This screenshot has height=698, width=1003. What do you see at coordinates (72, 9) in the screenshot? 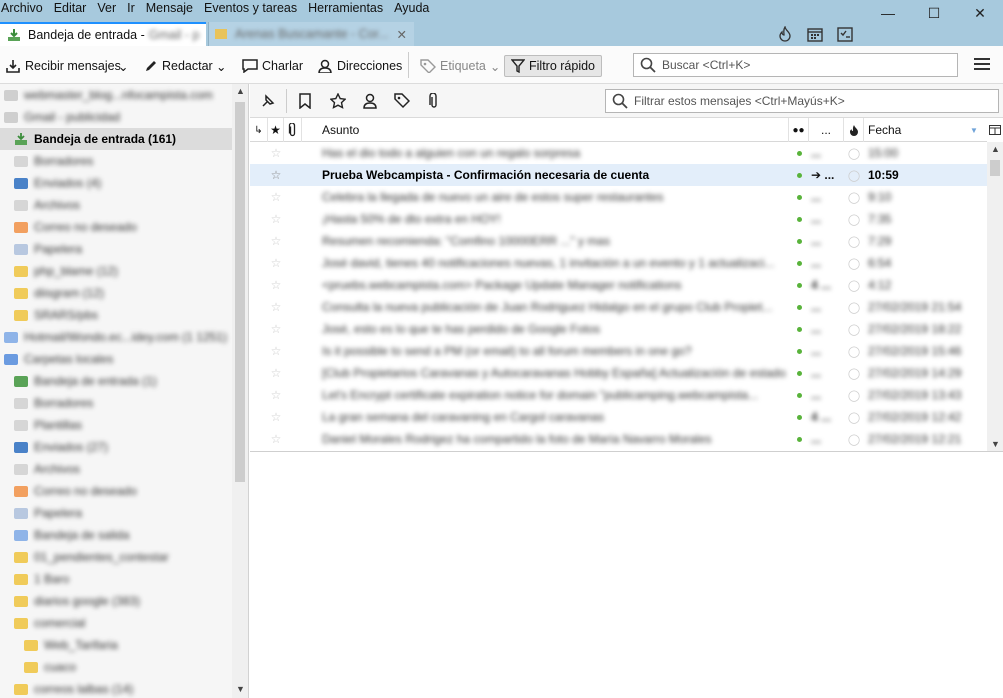
I see `menu-item-1: Editar` at bounding box center [72, 9].